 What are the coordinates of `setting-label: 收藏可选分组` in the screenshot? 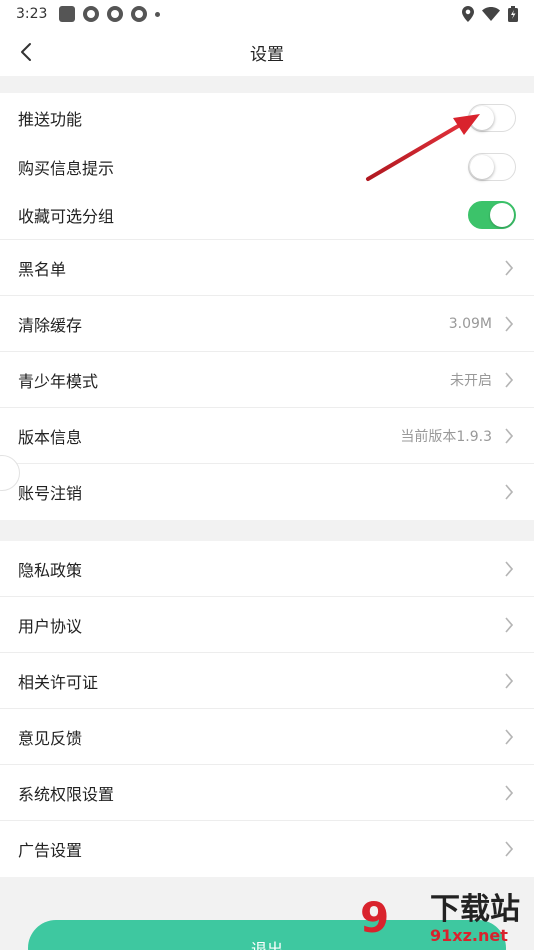 It's located at (66, 216).